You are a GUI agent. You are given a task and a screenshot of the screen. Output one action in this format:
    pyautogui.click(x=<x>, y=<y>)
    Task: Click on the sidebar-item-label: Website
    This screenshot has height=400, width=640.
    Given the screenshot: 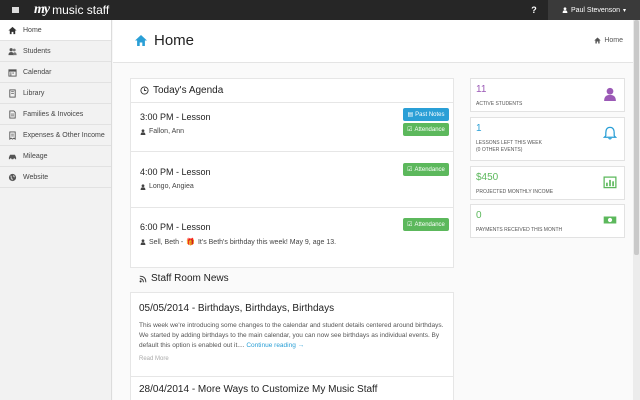 What is the action you would take?
    pyautogui.click(x=36, y=177)
    